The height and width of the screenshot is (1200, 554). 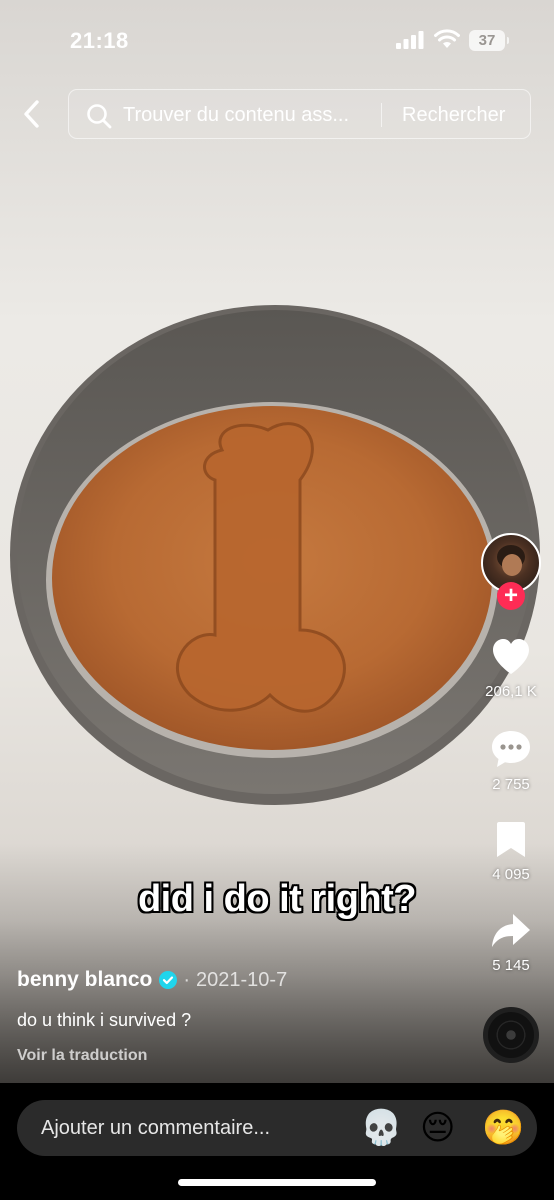 I want to click on like-count: 206,1 K, so click(x=511, y=691).